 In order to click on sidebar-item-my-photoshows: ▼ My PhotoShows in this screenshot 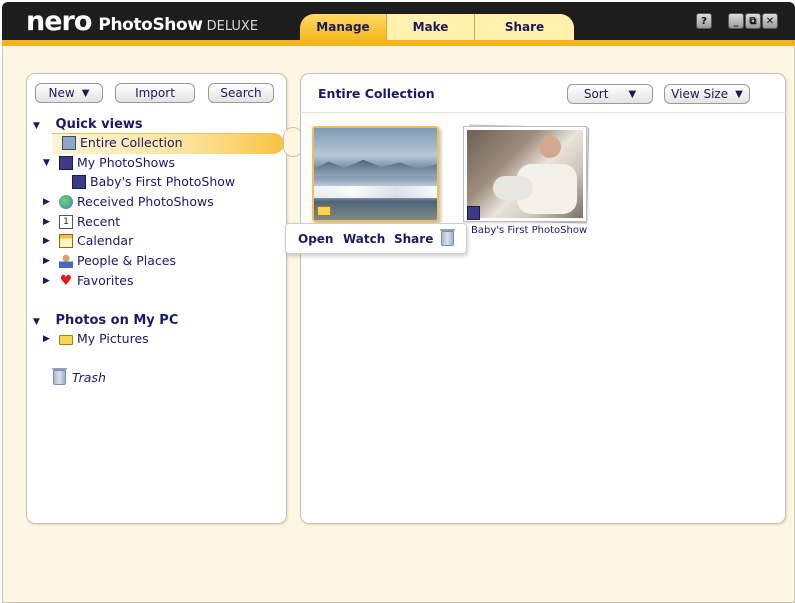, I will do `click(109, 162)`.